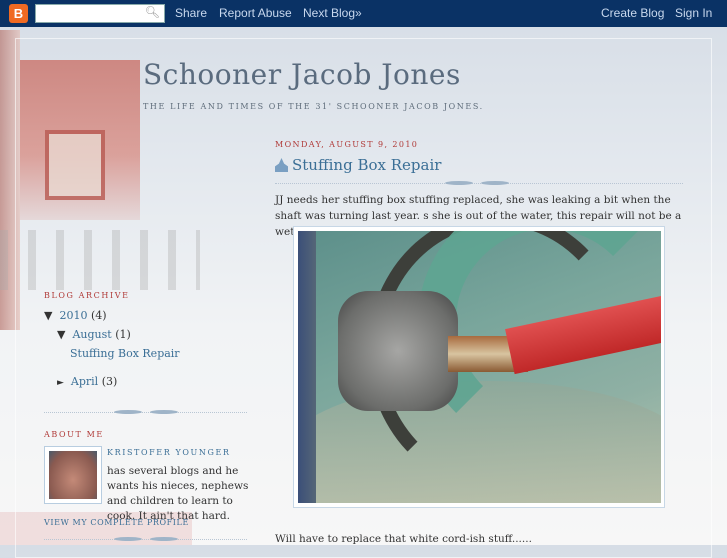  I want to click on blog-title: Schooner Jacob Jones, so click(302, 74).